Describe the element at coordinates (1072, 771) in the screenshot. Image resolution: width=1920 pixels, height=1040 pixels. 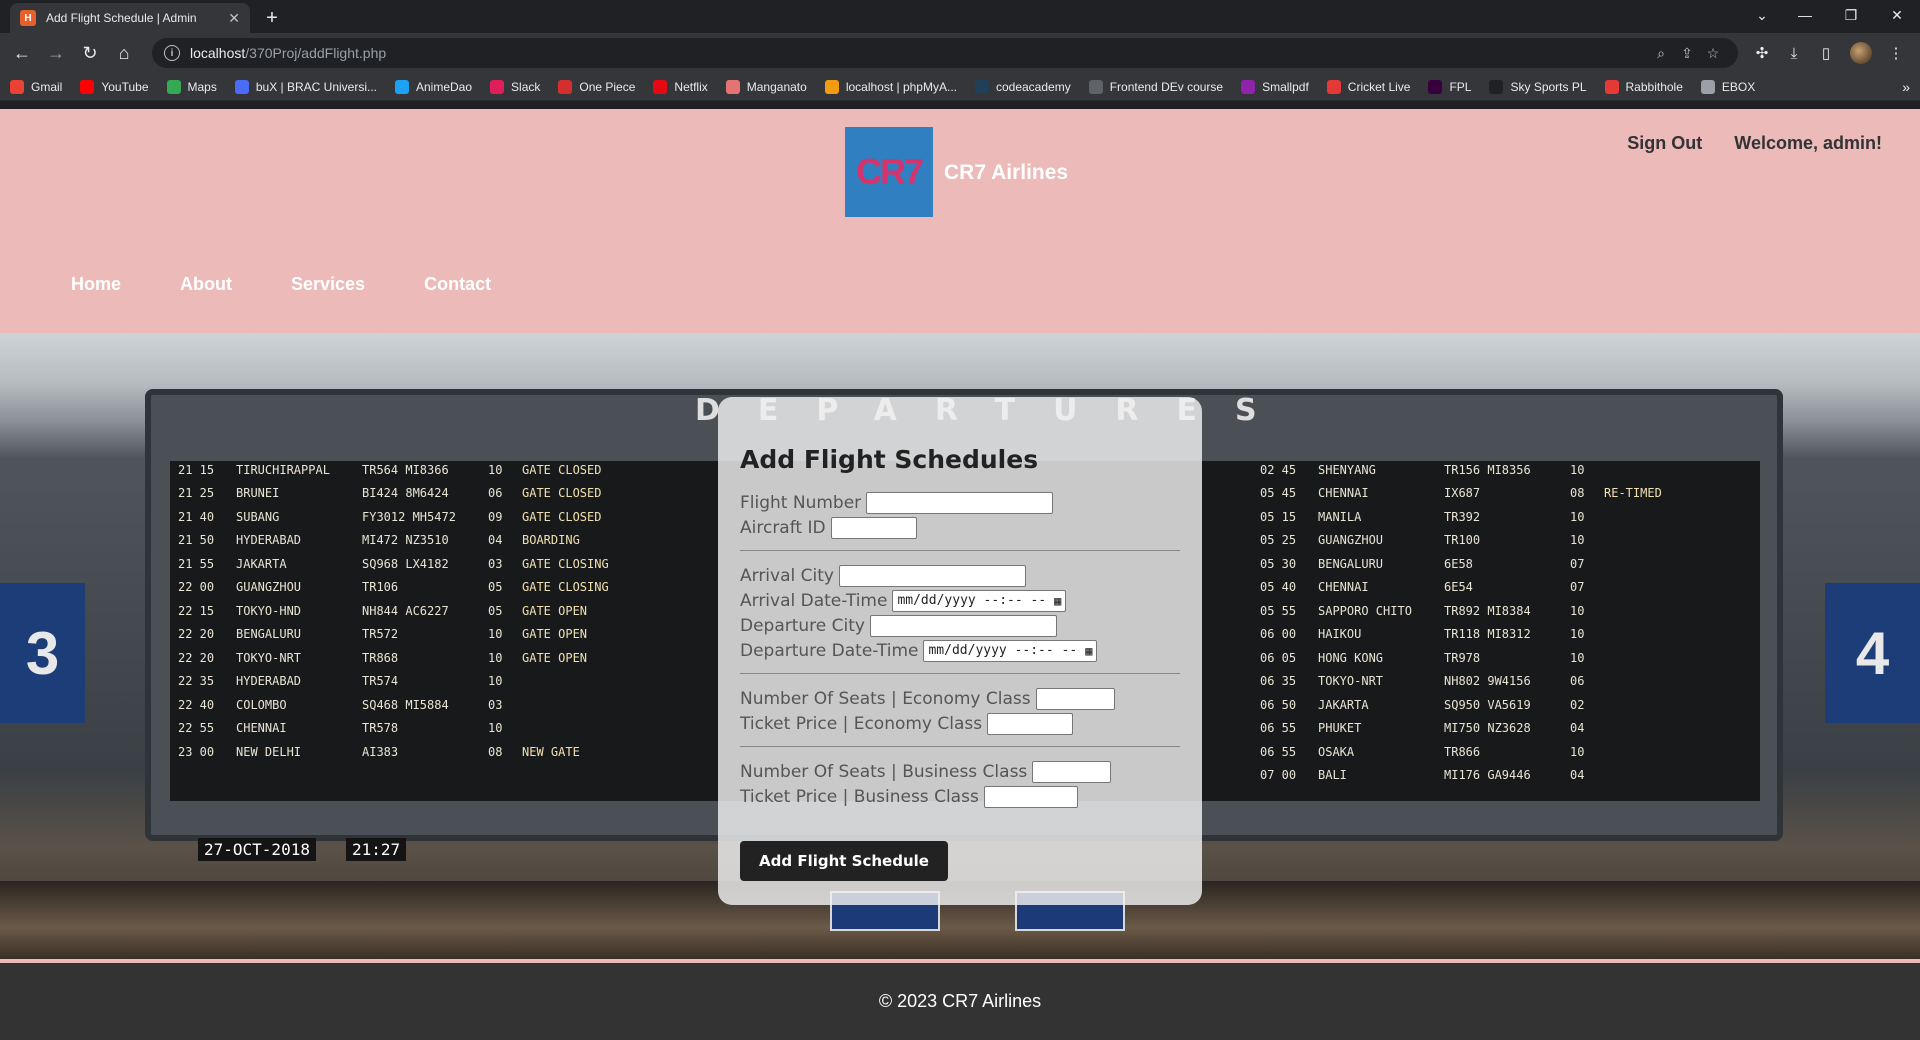
I see `biz-seats-input` at that location.